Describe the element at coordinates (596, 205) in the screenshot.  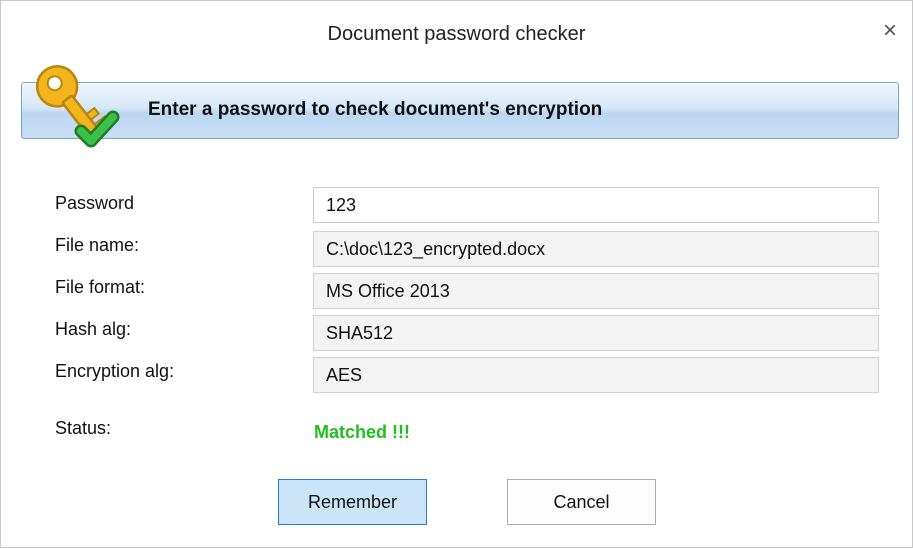
I see `password-input` at that location.